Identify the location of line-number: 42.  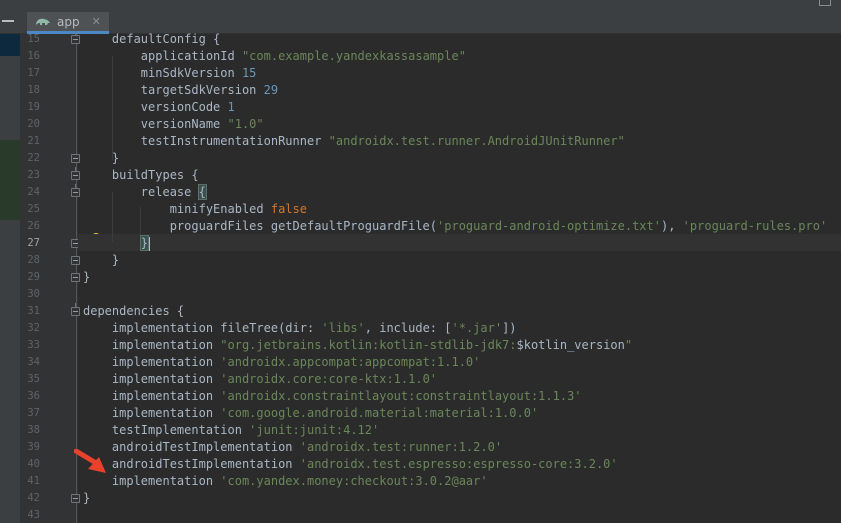
(33, 498).